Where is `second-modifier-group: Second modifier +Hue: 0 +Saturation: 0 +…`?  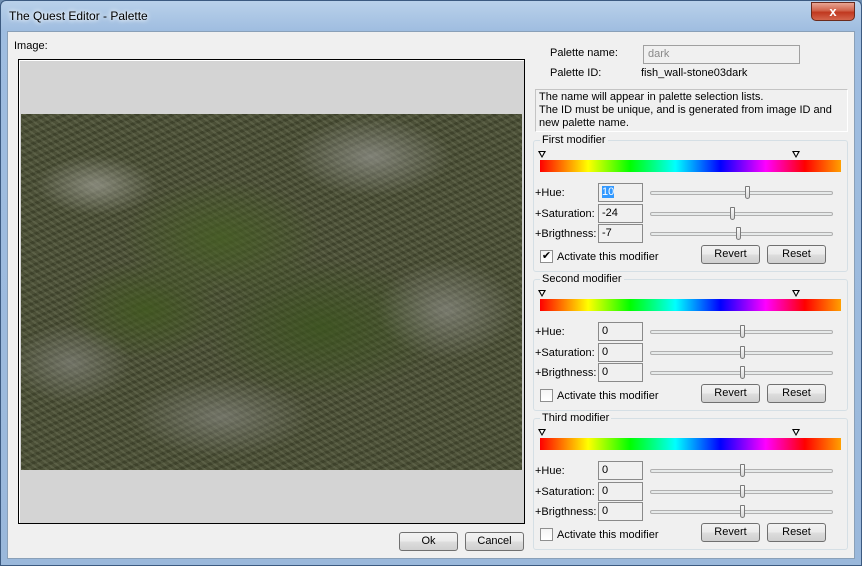
second-modifier-group: Second modifier +Hue: 0 +Saturation: 0 +… is located at coordinates (690, 342).